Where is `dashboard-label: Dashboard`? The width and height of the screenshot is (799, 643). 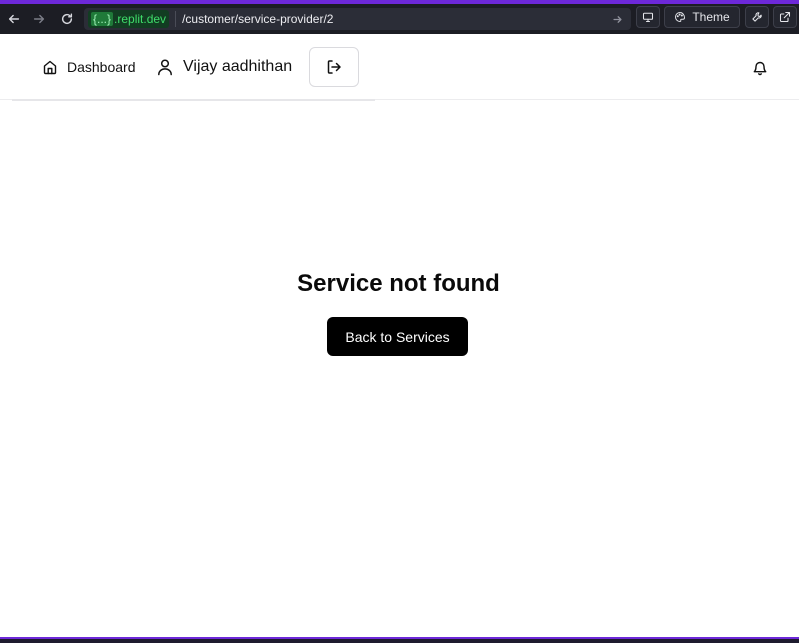 dashboard-label: Dashboard is located at coordinates (101, 67).